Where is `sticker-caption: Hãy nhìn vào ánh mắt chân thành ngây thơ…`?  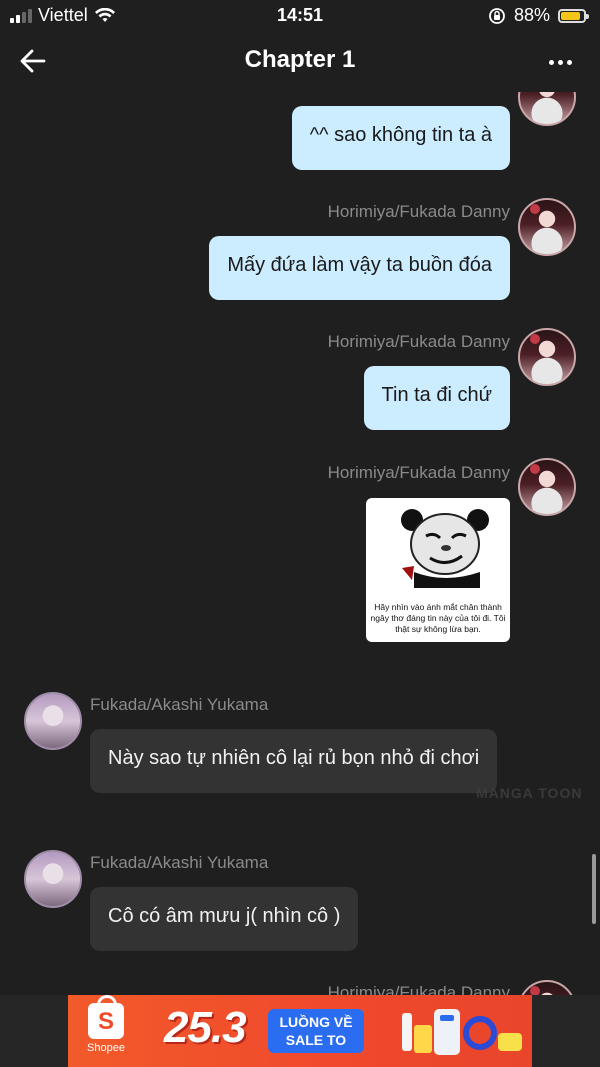
sticker-caption: Hãy nhìn vào ánh mắt chân thành ngây thơ… is located at coordinates (438, 618).